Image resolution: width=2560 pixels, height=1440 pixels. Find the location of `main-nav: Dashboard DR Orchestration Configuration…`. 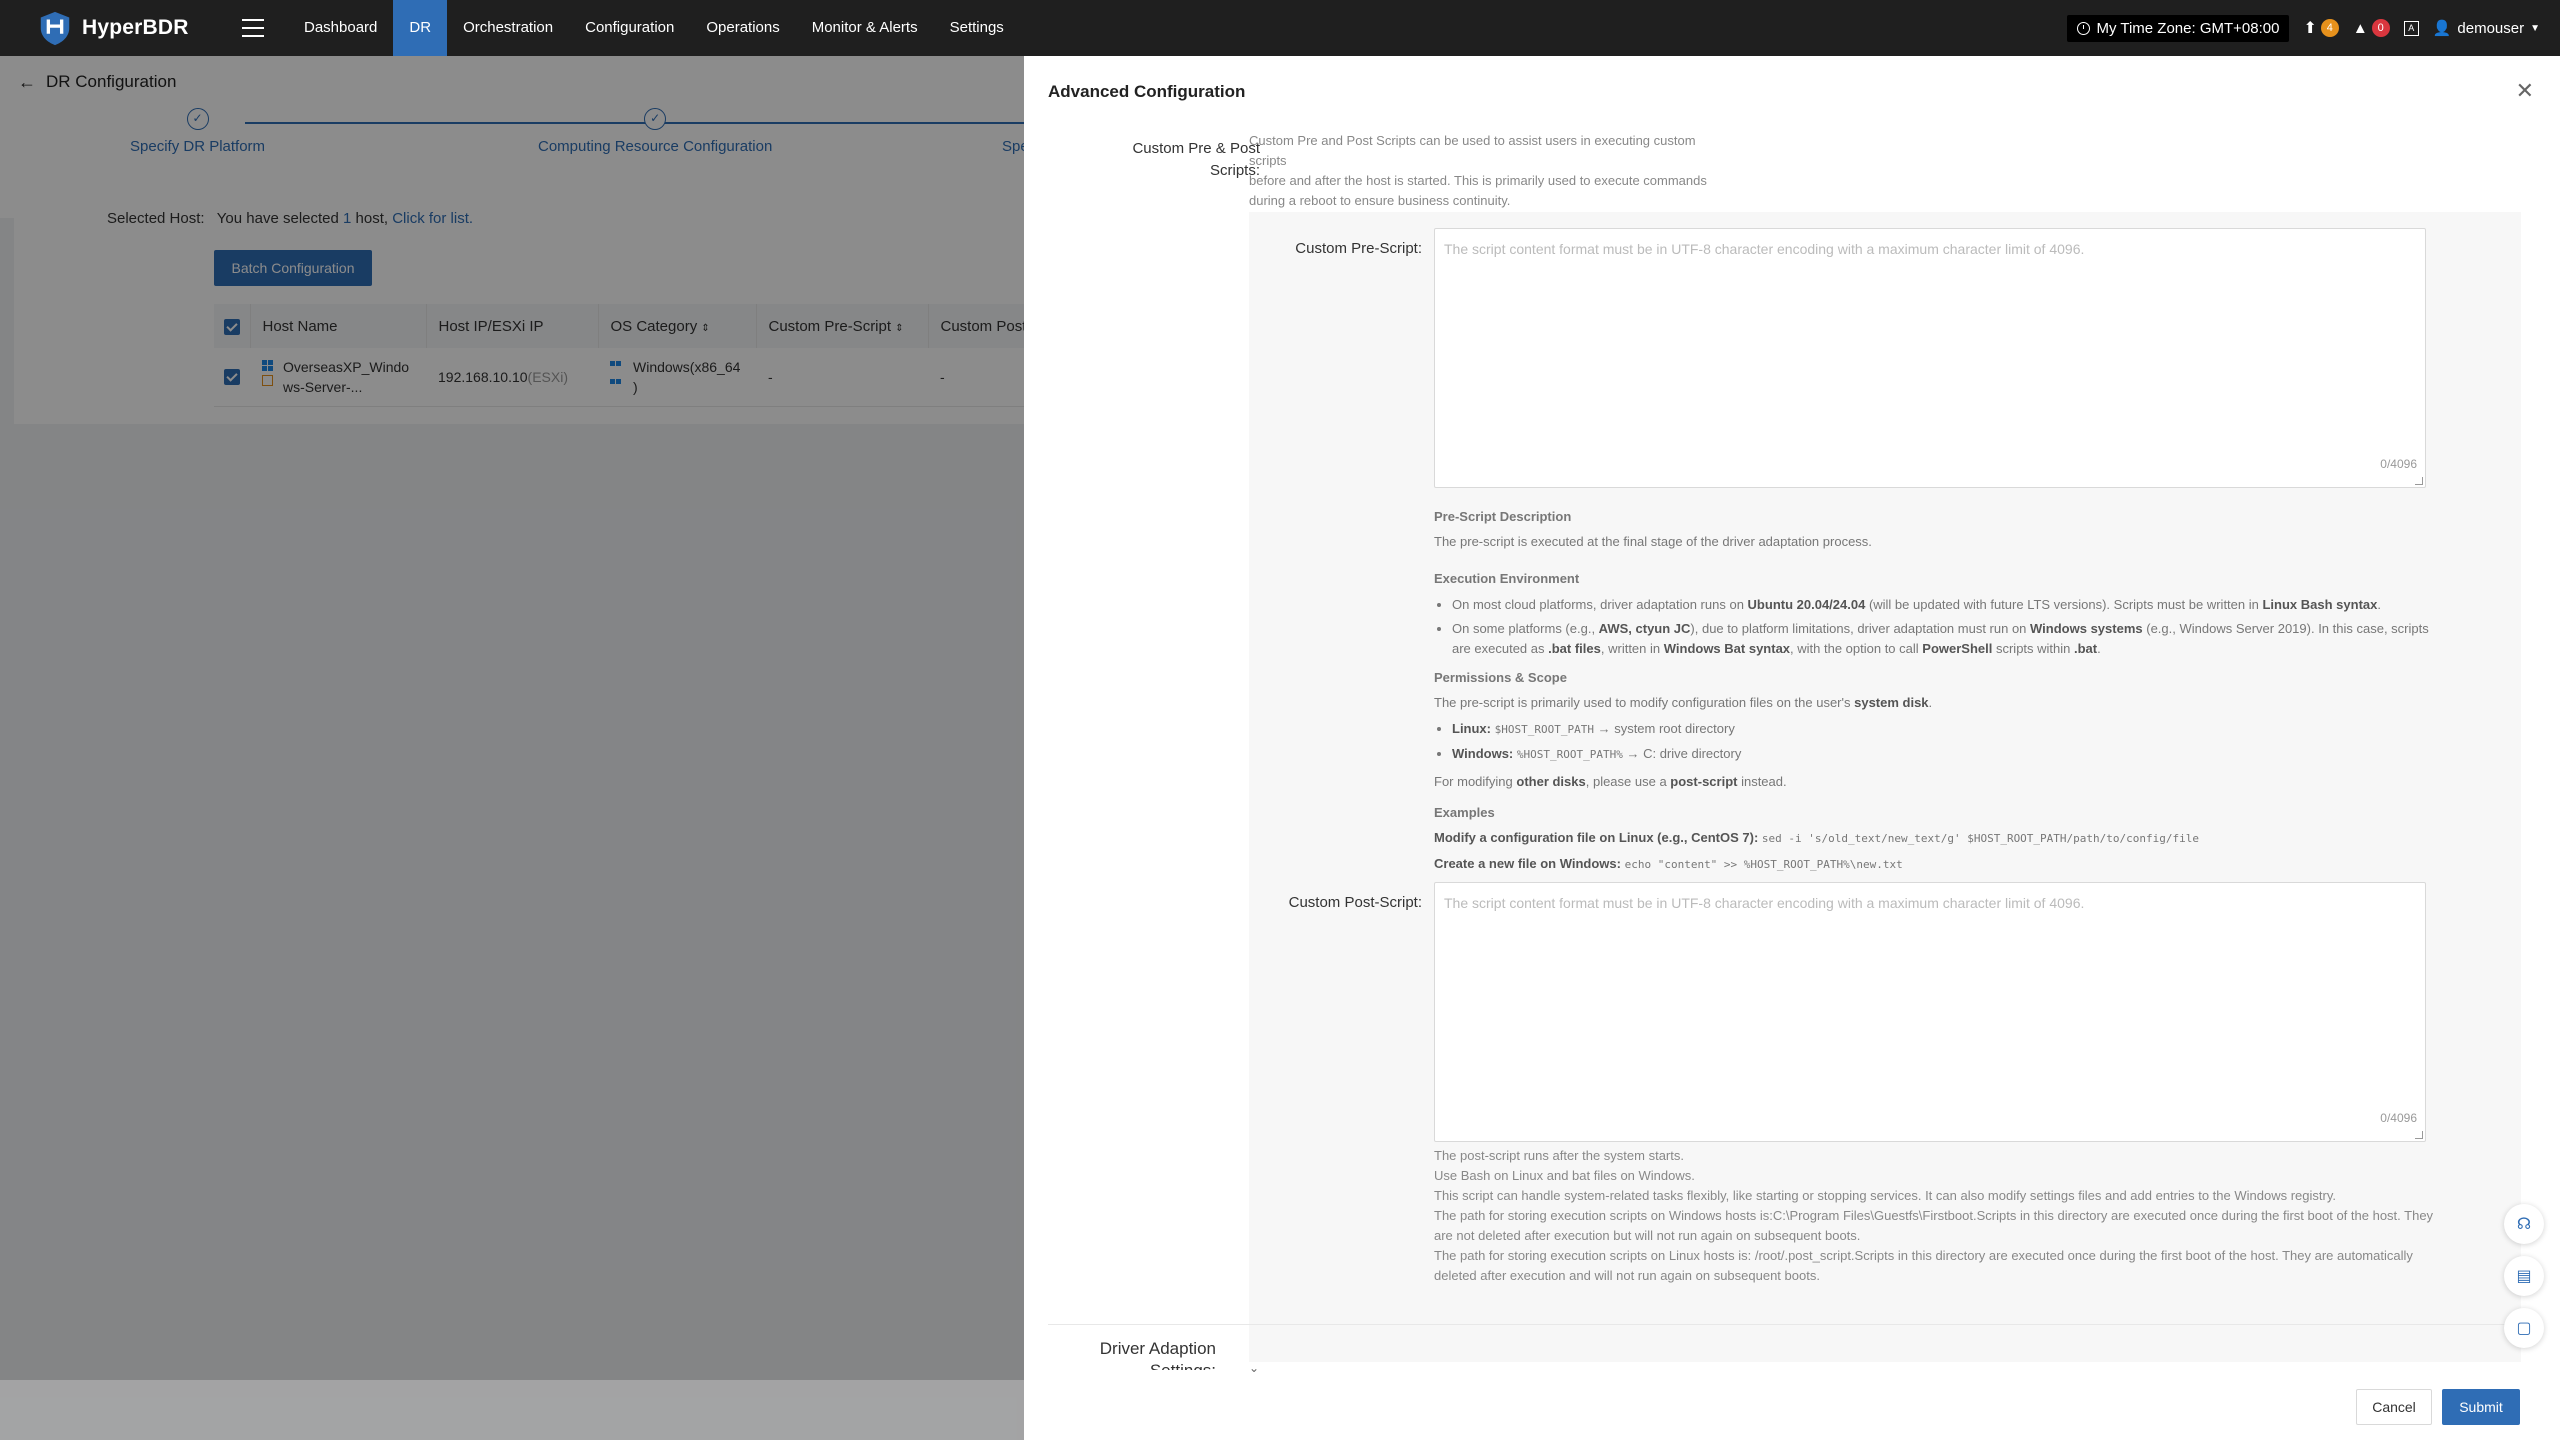

main-nav: Dashboard DR Orchestration Configuration… is located at coordinates (654, 28).